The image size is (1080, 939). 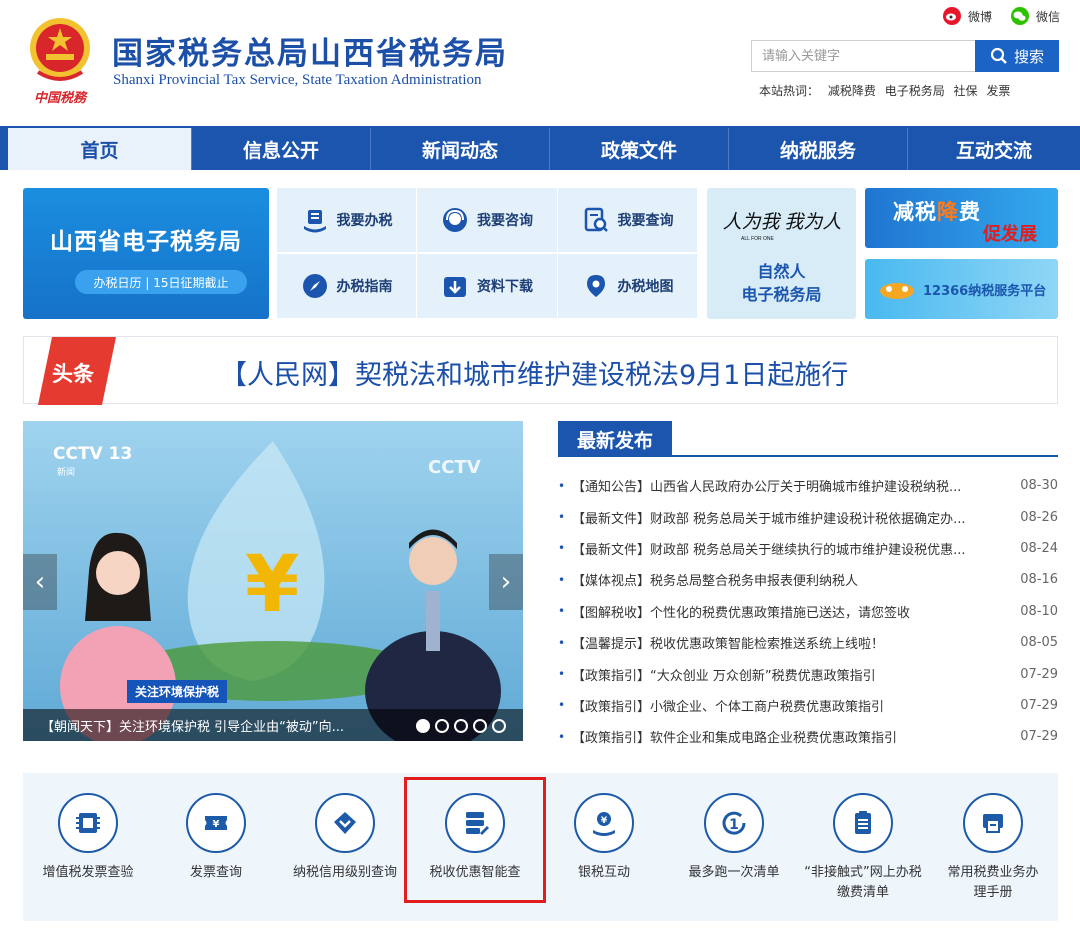 I want to click on latest-news-title: 最新发布, so click(x=615, y=439).